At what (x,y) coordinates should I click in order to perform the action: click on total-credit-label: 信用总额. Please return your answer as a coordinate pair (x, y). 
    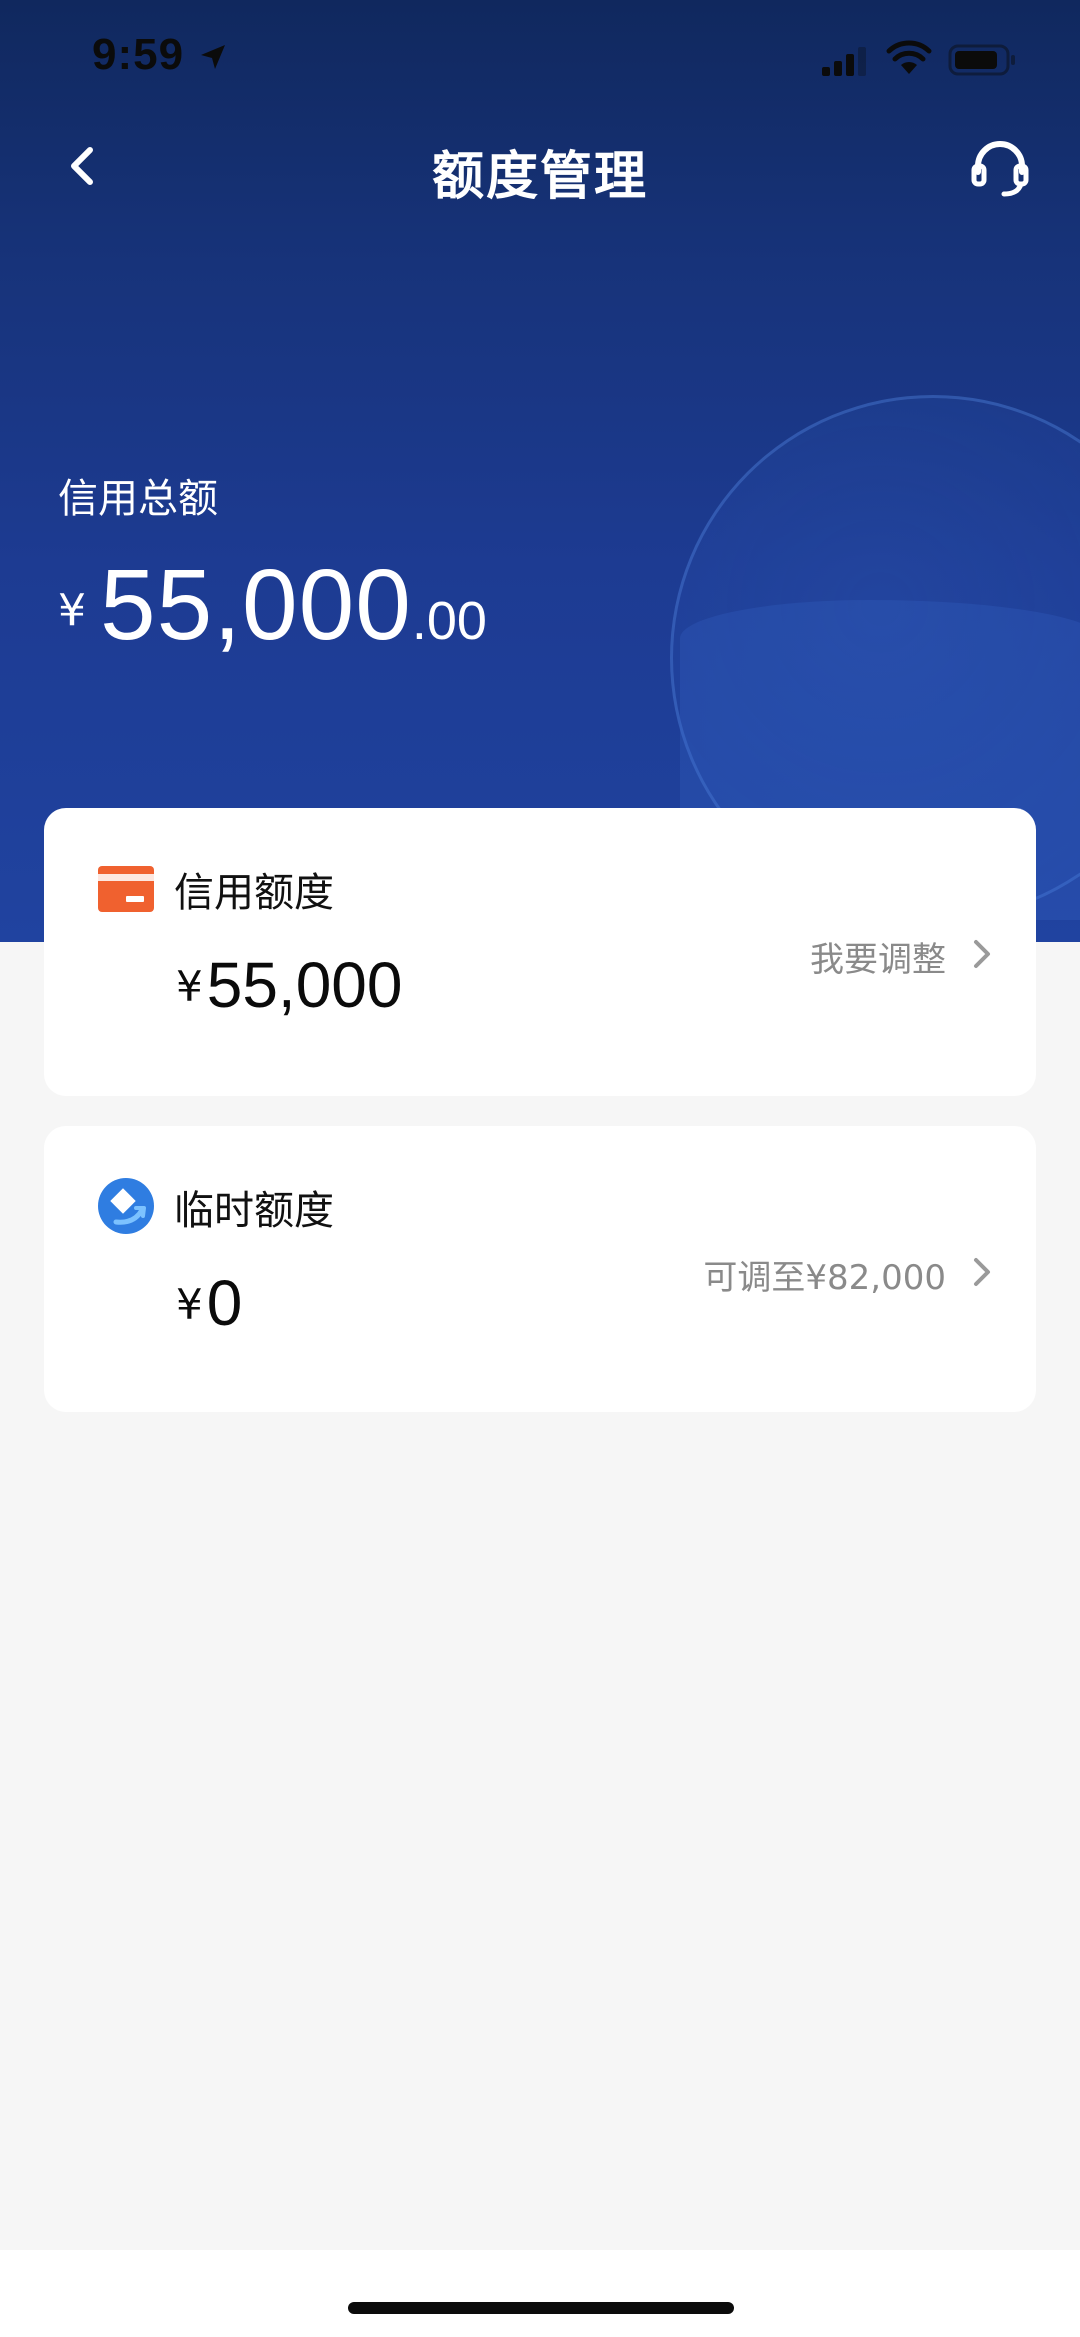
    Looking at the image, I should click on (138, 499).